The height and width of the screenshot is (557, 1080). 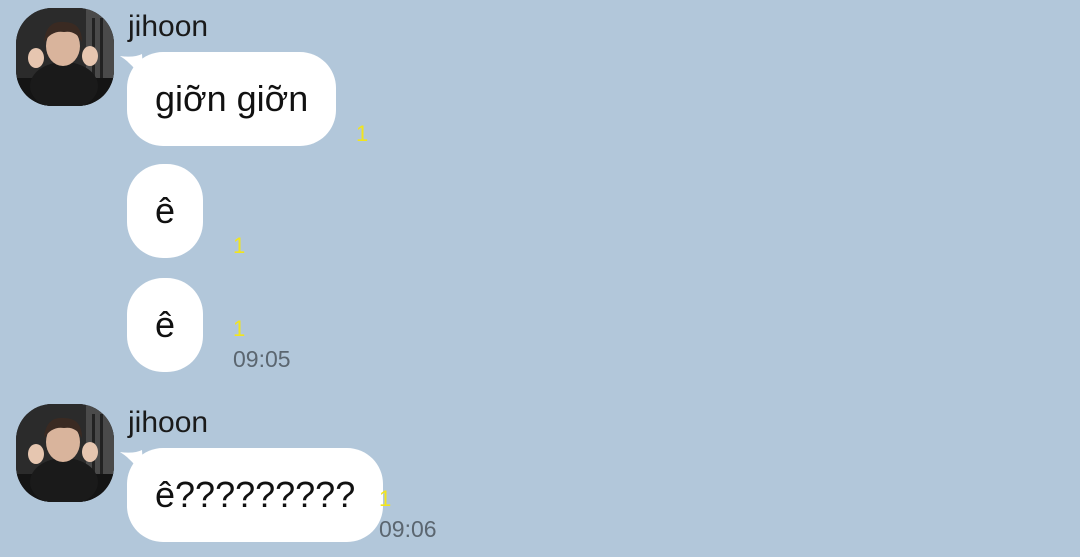 I want to click on message-timestamp: 09:06, so click(x=408, y=529).